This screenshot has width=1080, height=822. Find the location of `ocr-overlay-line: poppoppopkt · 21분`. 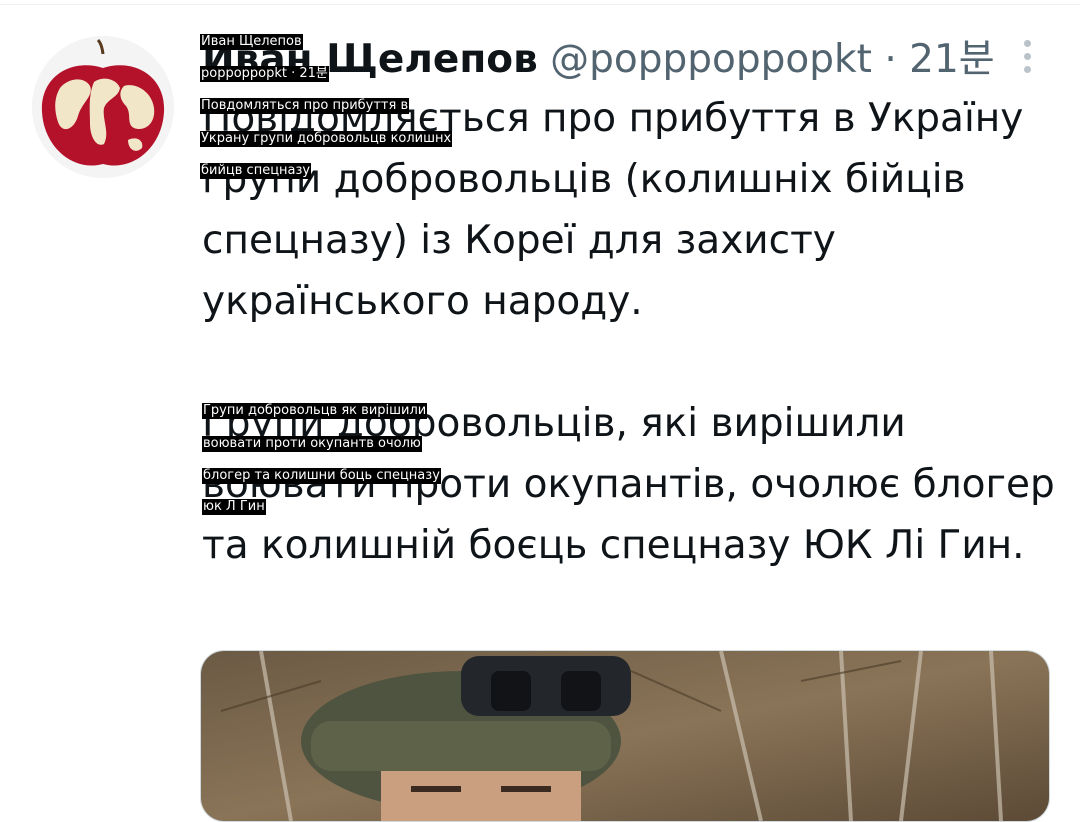

ocr-overlay-line: poppoppopkt · 21분 is located at coordinates (264, 74).